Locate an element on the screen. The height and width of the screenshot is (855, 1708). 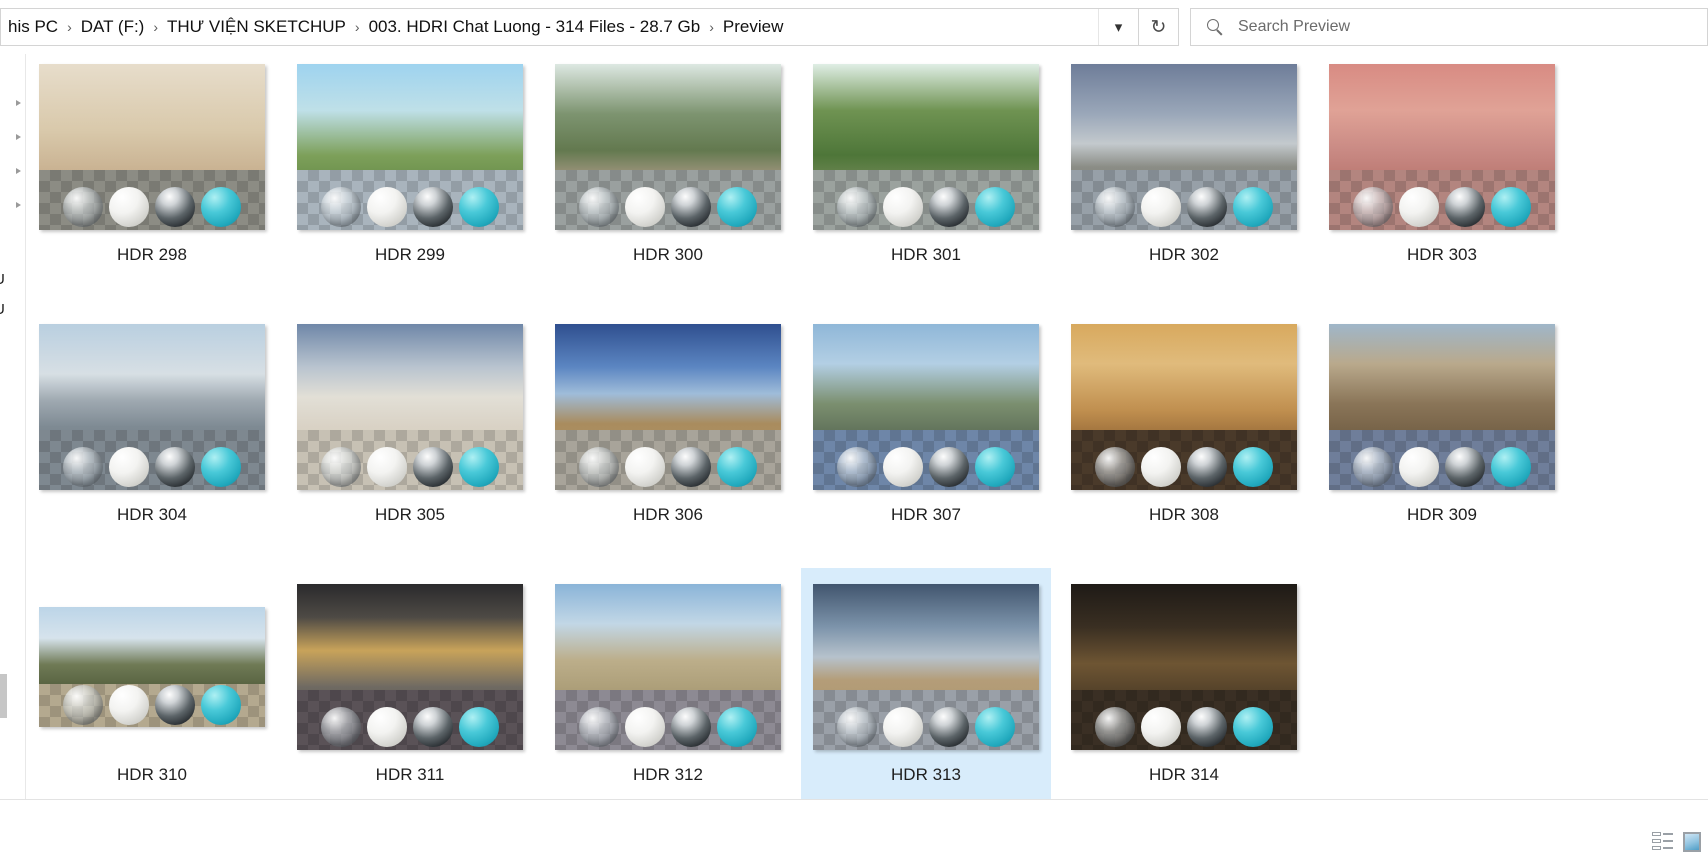
file-item: HDR 309 is located at coordinates (1442, 430).